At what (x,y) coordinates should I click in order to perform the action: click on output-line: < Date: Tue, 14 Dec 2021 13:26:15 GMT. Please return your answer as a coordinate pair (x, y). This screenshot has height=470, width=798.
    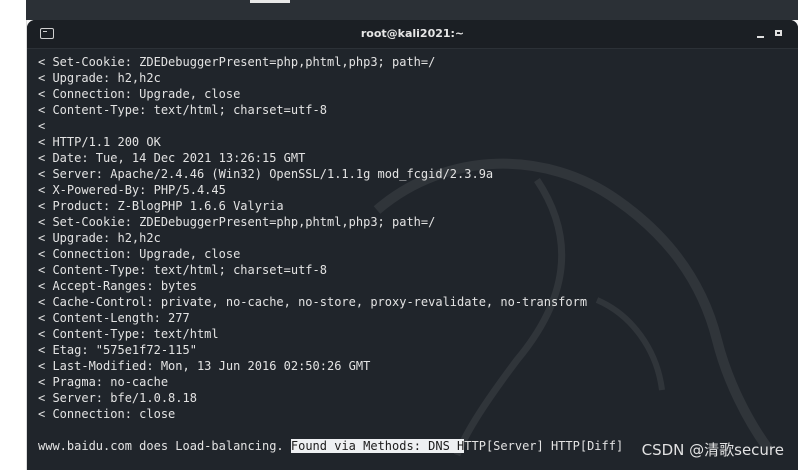
    Looking at the image, I should click on (172, 158).